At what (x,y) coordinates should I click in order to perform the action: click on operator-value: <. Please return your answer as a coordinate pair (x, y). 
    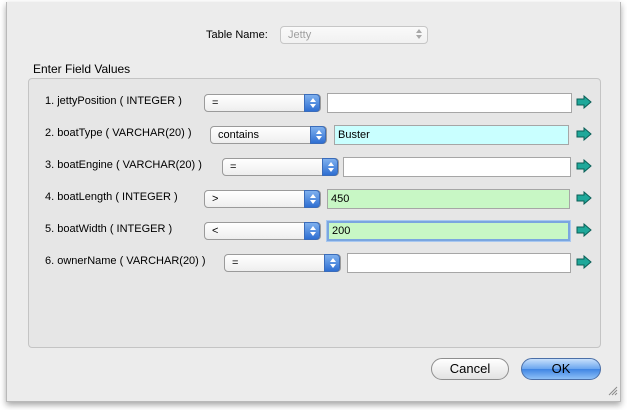
    Looking at the image, I should click on (215, 231).